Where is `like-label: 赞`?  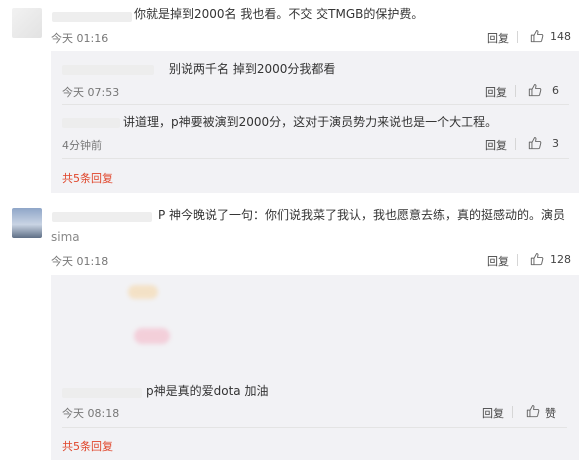
like-label: 赞 is located at coordinates (550, 413).